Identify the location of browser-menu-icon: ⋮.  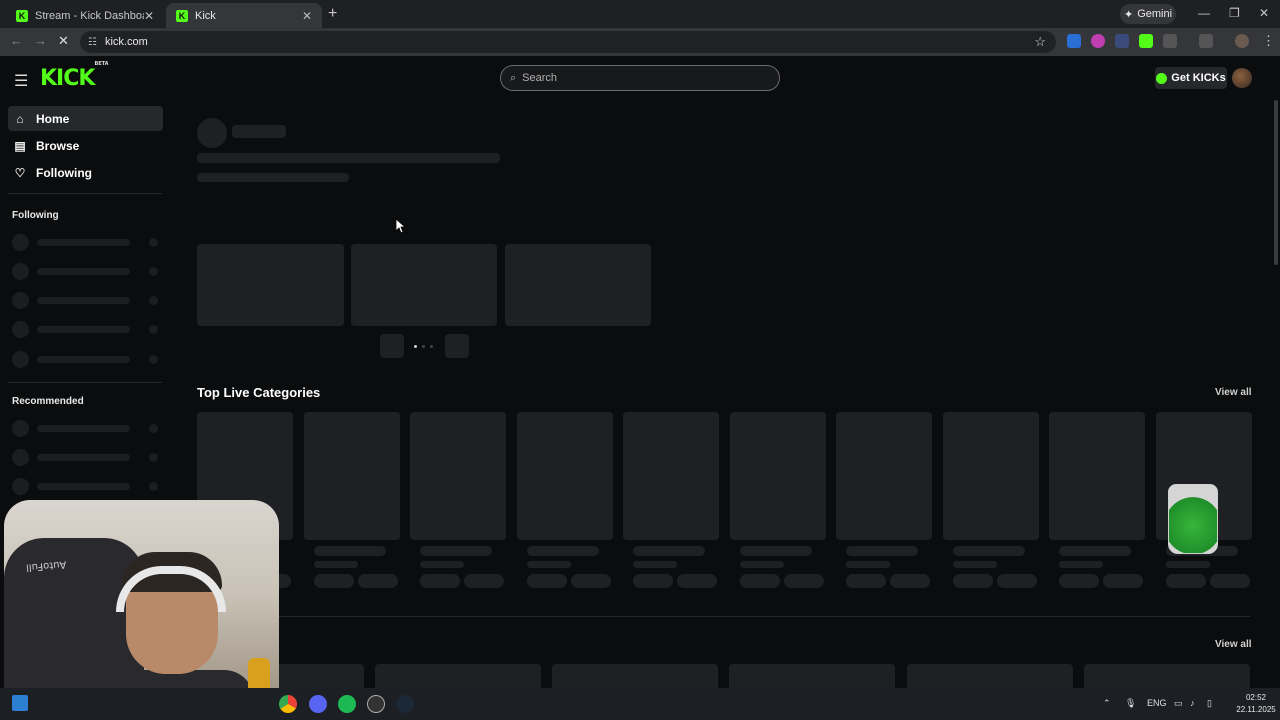
(1268, 41).